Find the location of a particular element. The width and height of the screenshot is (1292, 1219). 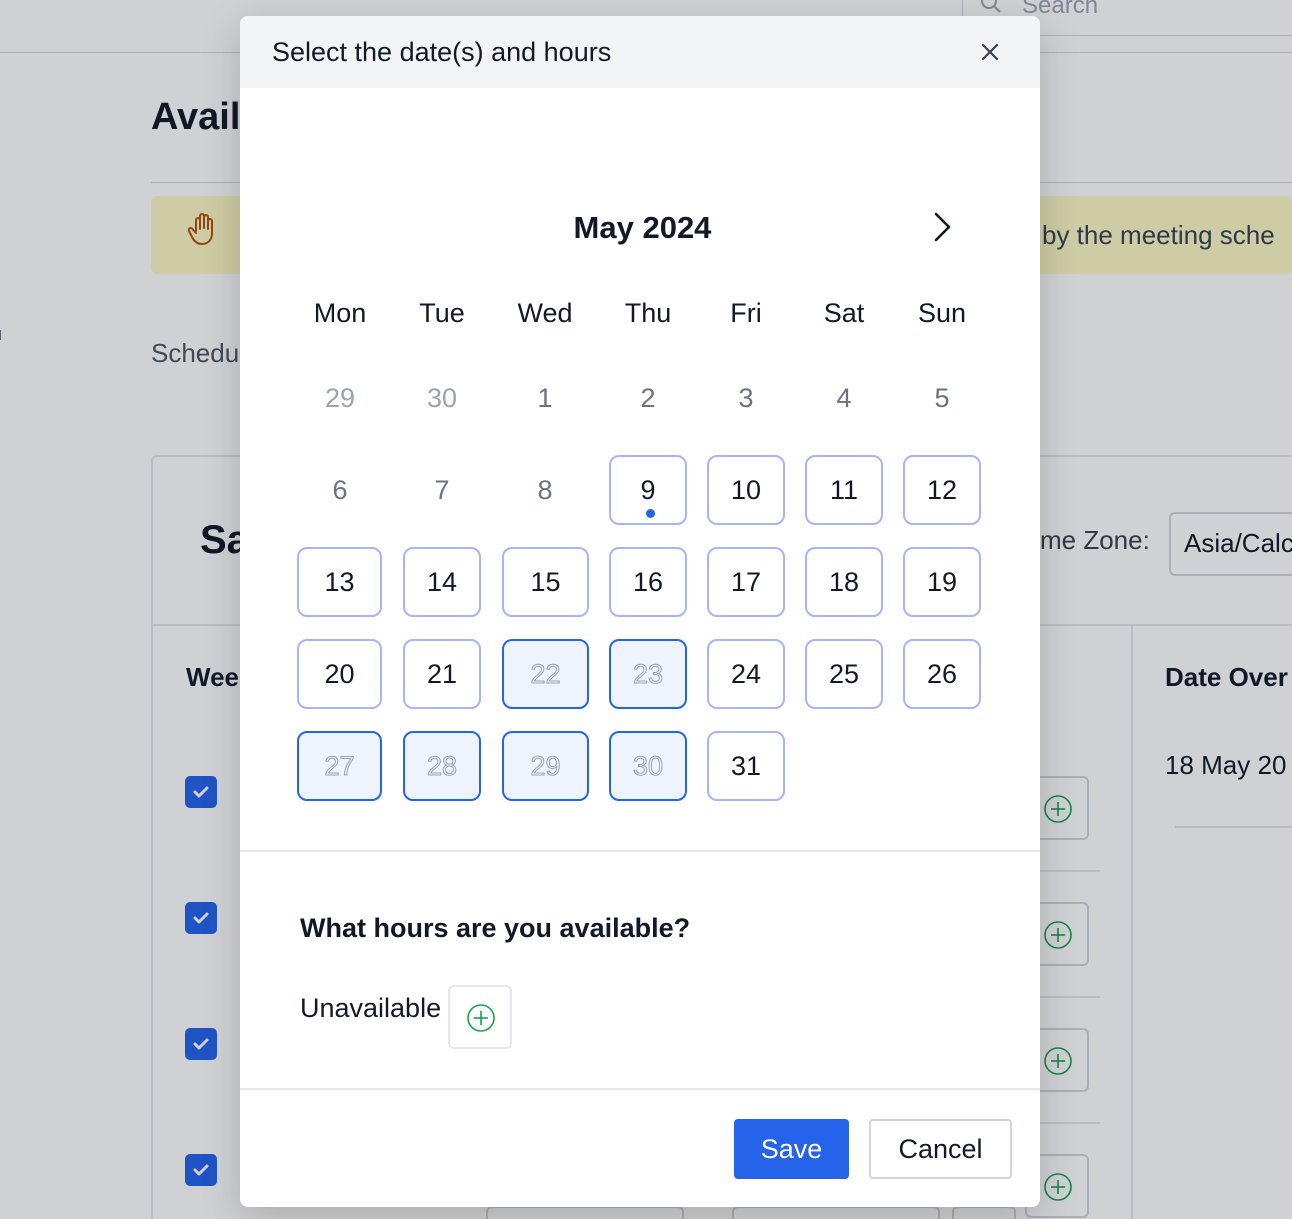

weekday-mon: Mon is located at coordinates (340, 313).